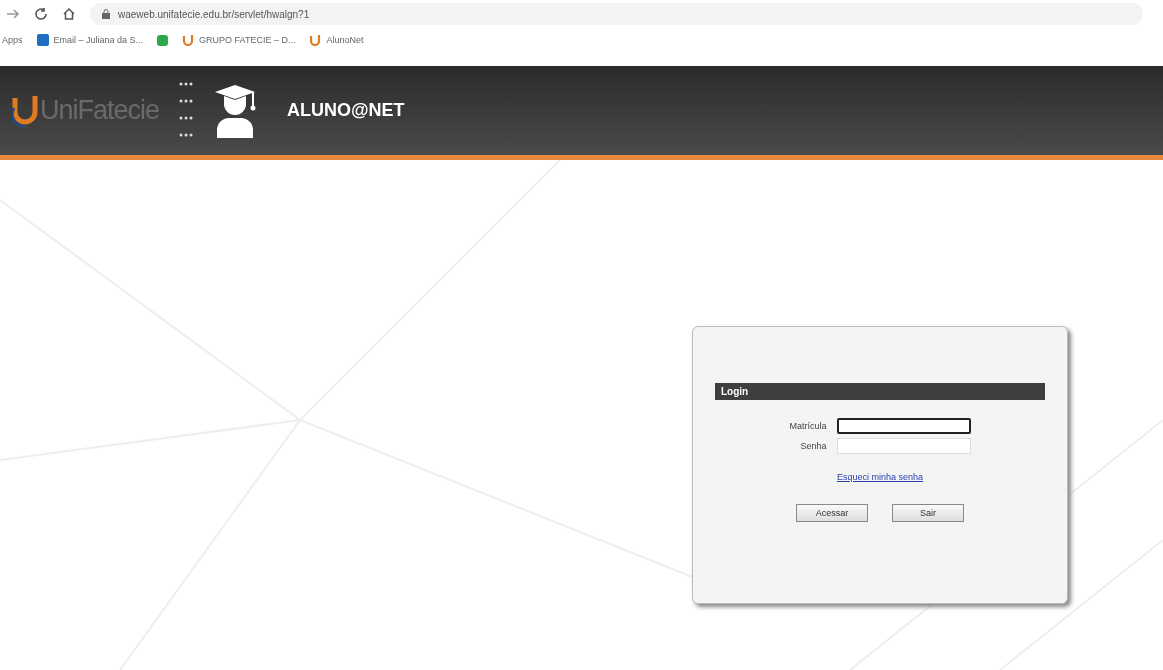  What do you see at coordinates (903, 426) in the screenshot?
I see `input-field` at bounding box center [903, 426].